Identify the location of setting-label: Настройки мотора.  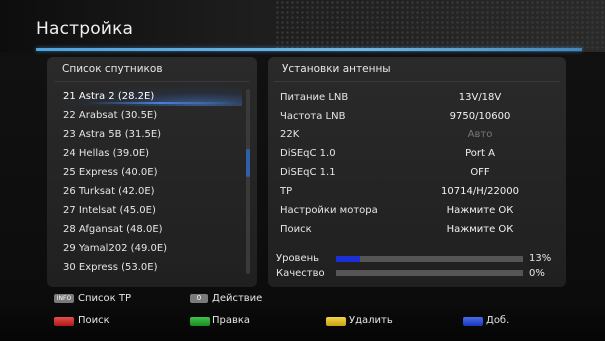
(329, 210).